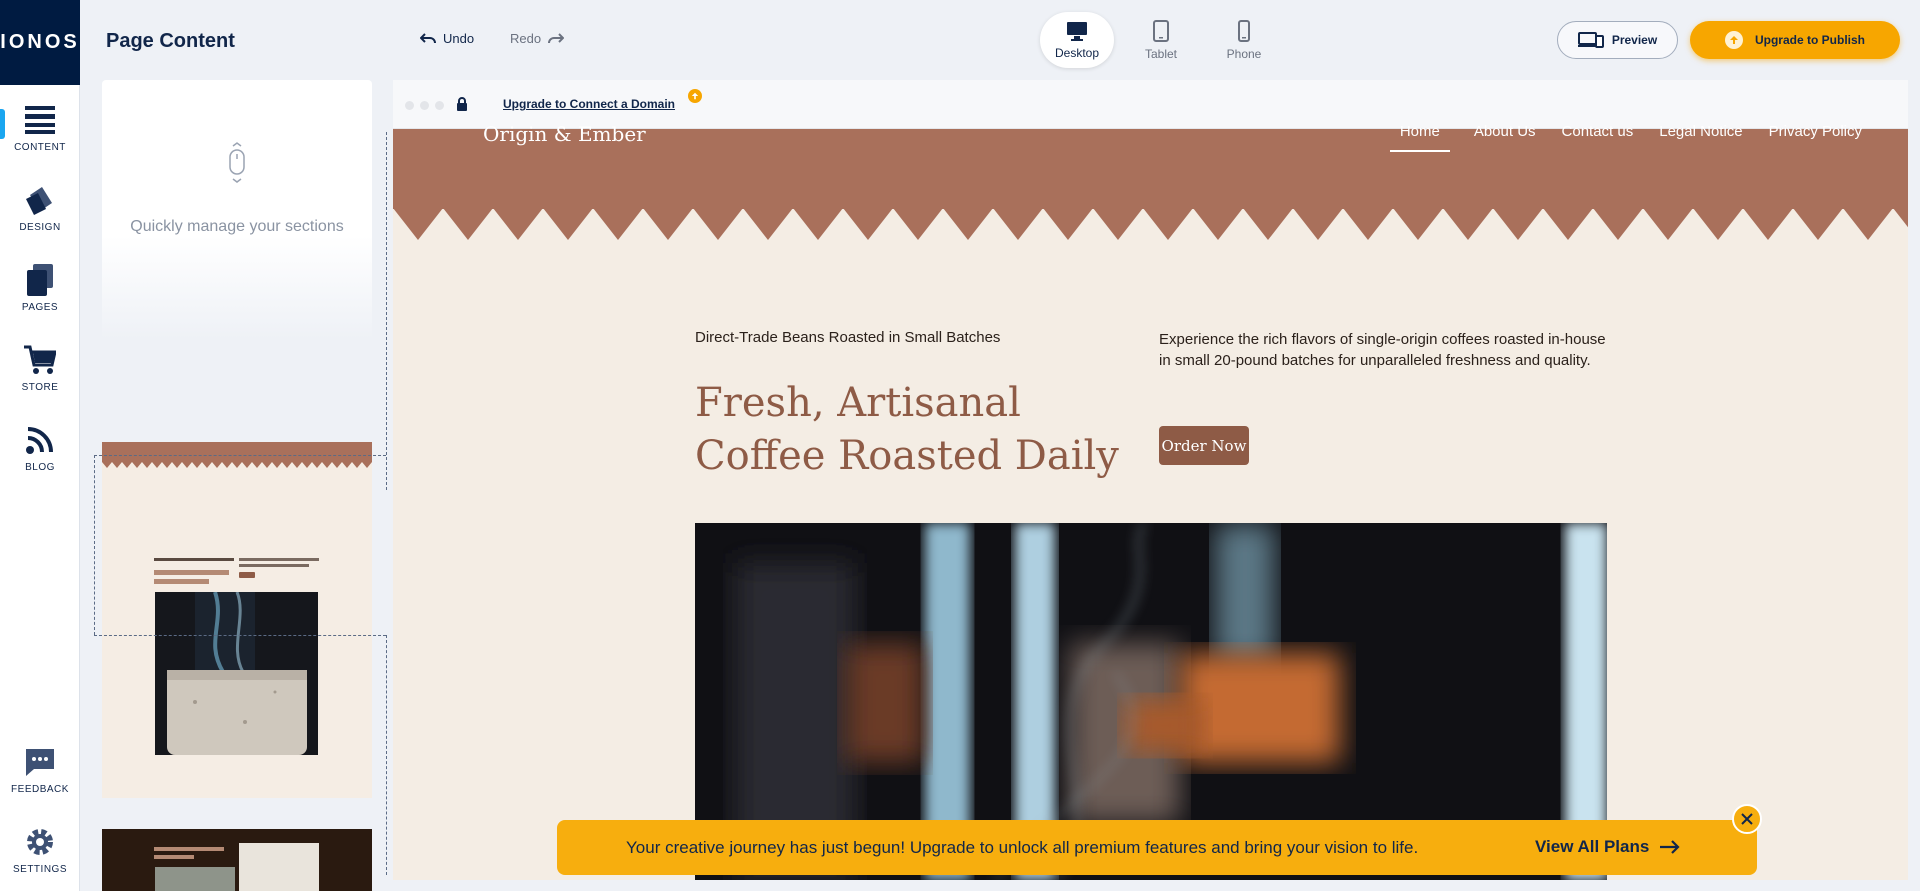  What do you see at coordinates (39, 869) in the screenshot?
I see `rail-label: SETTINGS` at bounding box center [39, 869].